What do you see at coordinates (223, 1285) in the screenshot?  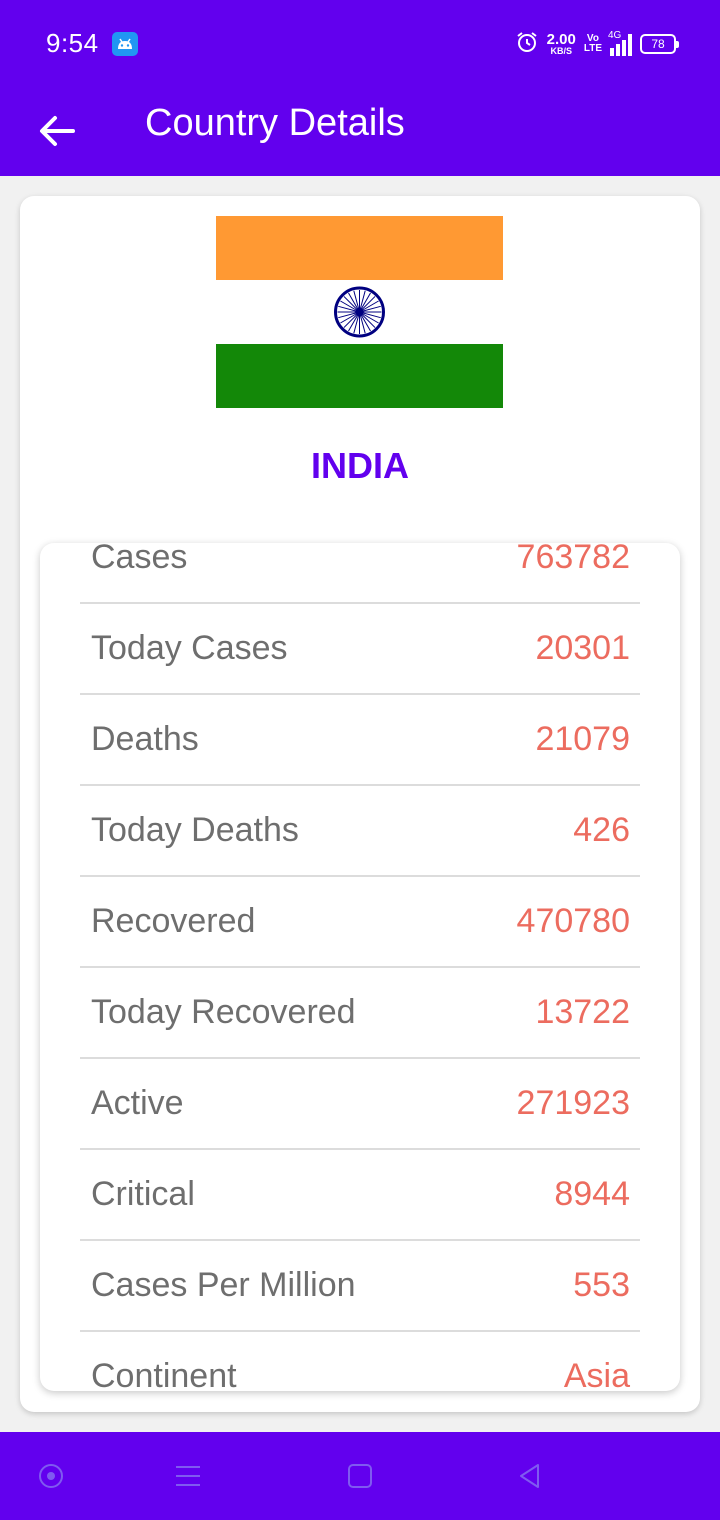 I see `stat-label: Cases Per Million` at bounding box center [223, 1285].